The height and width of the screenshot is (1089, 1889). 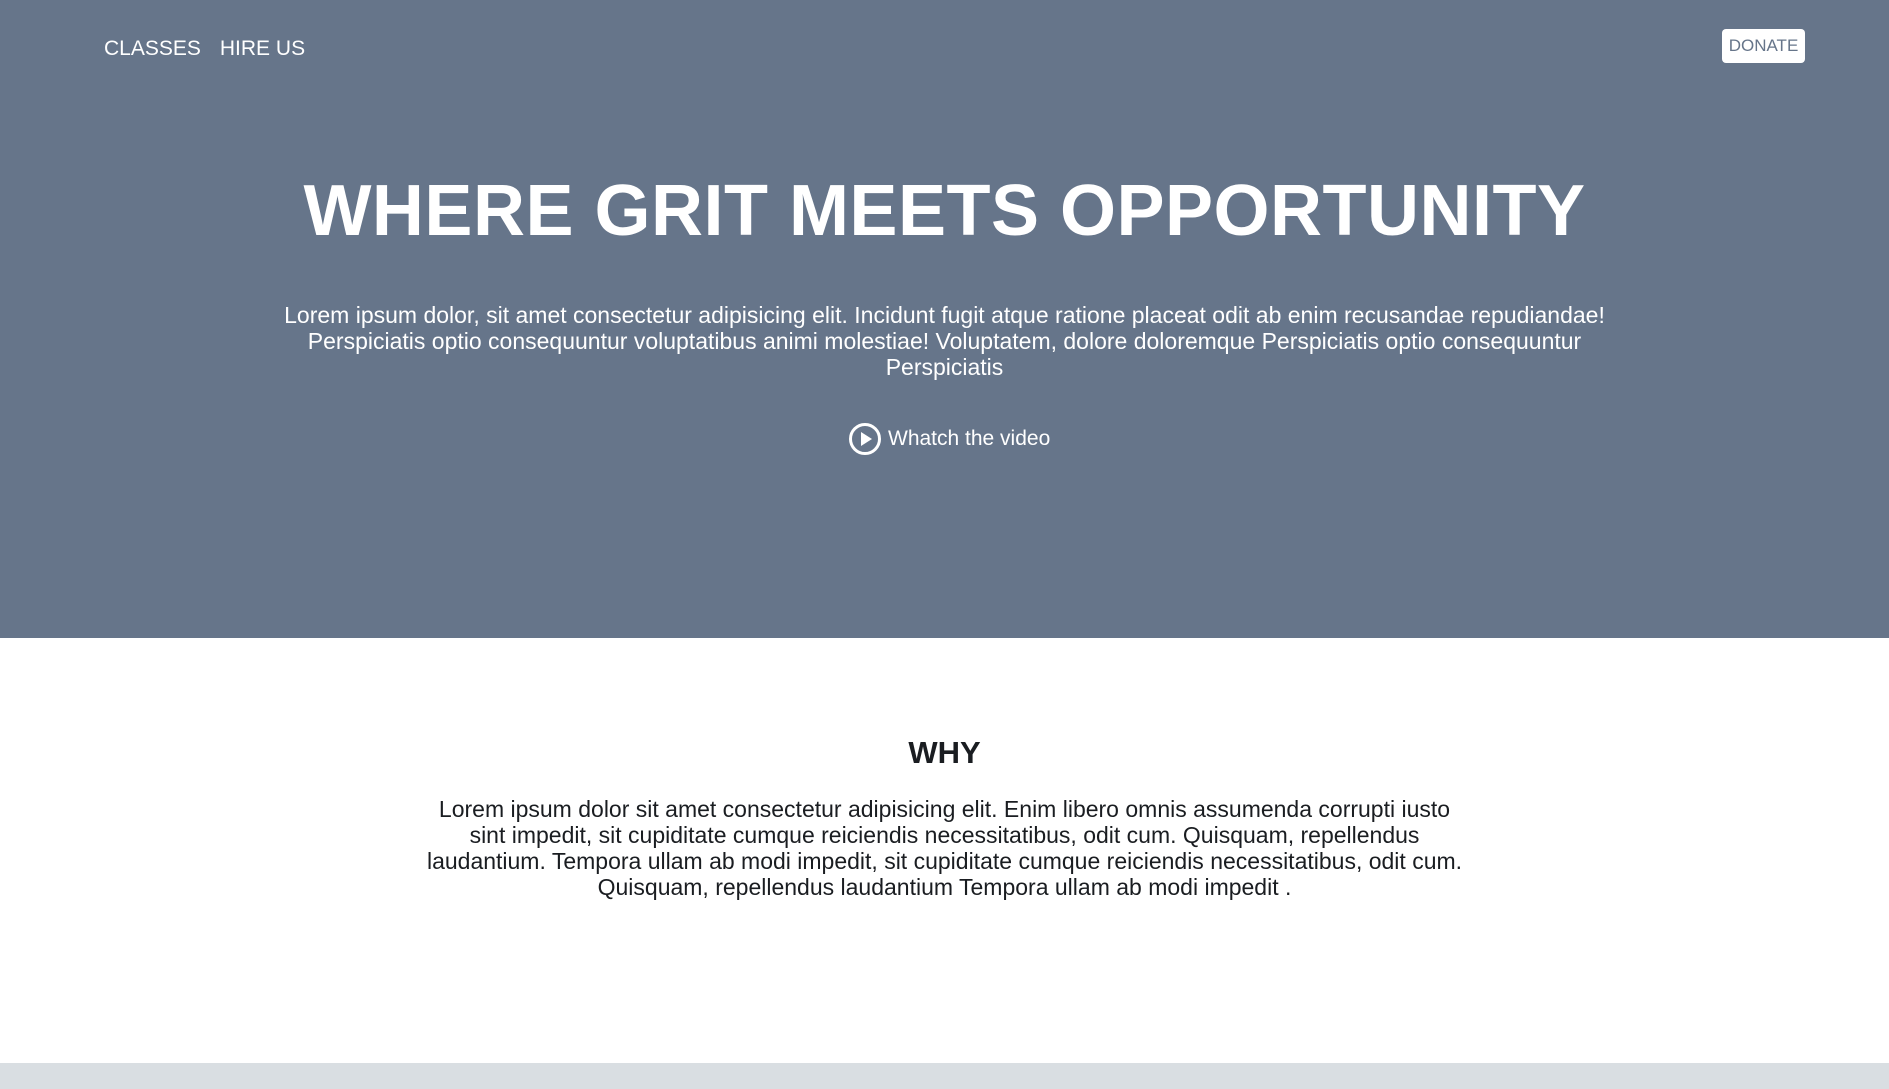 What do you see at coordinates (944, 1076) in the screenshot?
I see `footer-strip` at bounding box center [944, 1076].